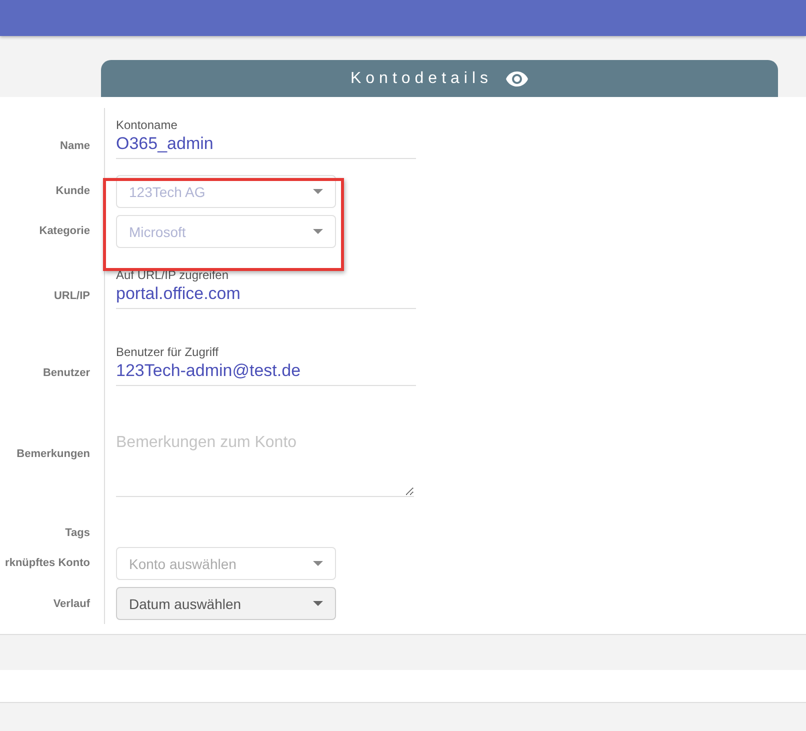 This screenshot has width=806, height=731. I want to click on card-title: Kontodetails, so click(421, 79).